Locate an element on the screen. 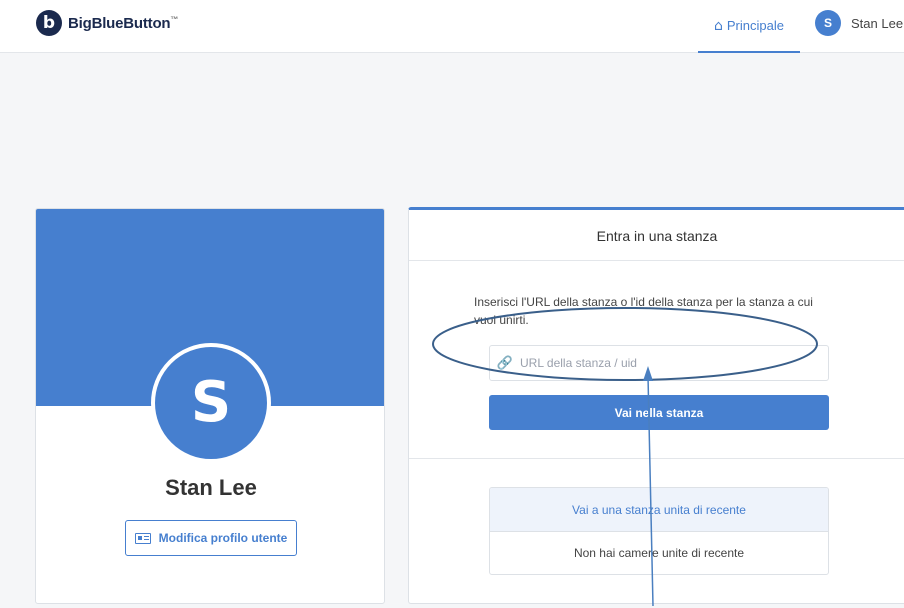  divider is located at coordinates (656, 458).